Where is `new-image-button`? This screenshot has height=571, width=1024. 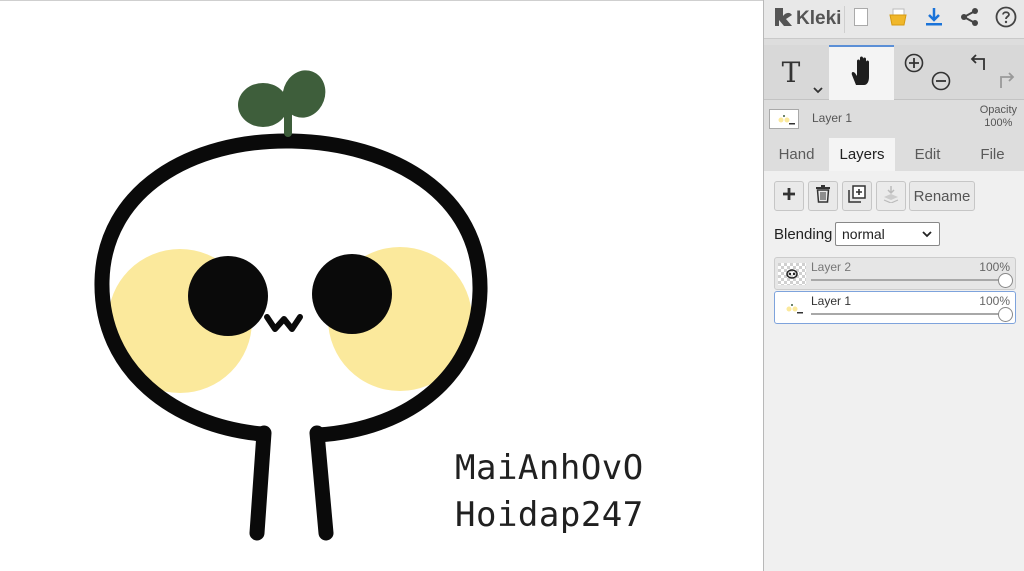 new-image-button is located at coordinates (861, 19).